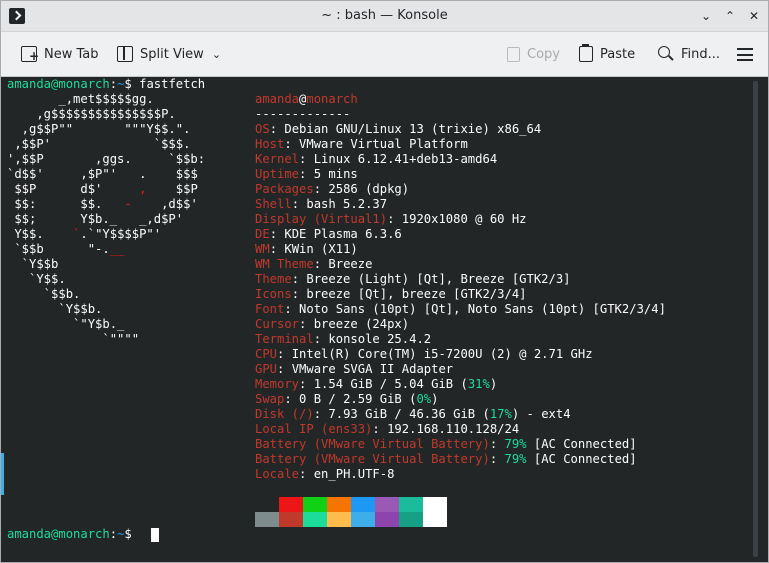  Describe the element at coordinates (343, 339) in the screenshot. I see `info-row: Terminal: konsole 25.4.2` at that location.